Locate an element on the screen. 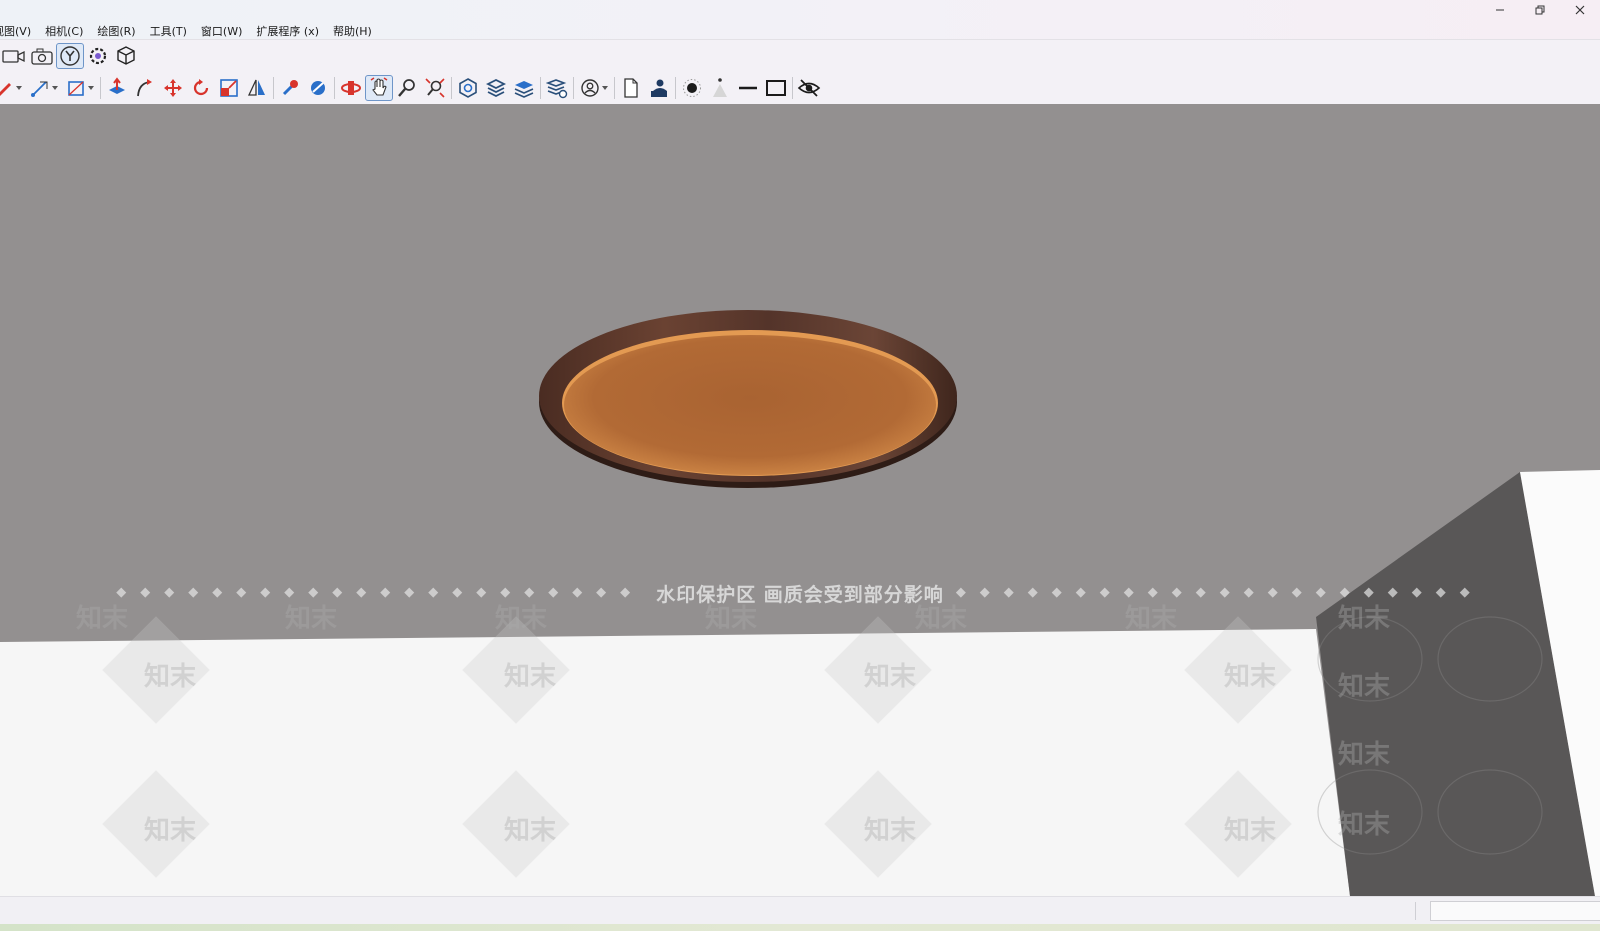 The height and width of the screenshot is (931, 1600). layers-stack-icon is located at coordinates (524, 89).